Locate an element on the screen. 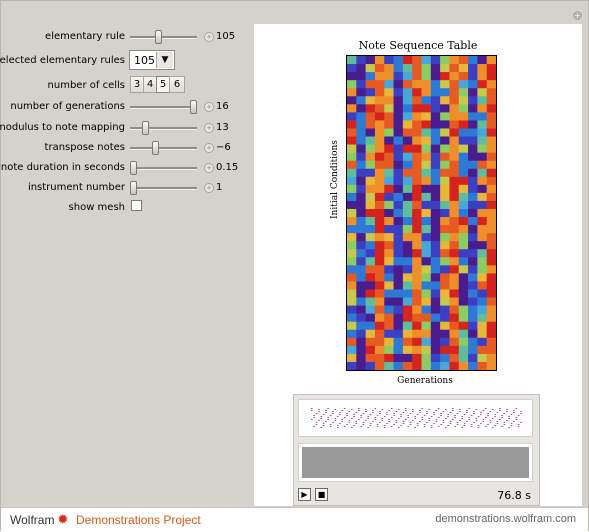 This screenshot has width=589, height=532. transpose-slider is located at coordinates (163, 148).